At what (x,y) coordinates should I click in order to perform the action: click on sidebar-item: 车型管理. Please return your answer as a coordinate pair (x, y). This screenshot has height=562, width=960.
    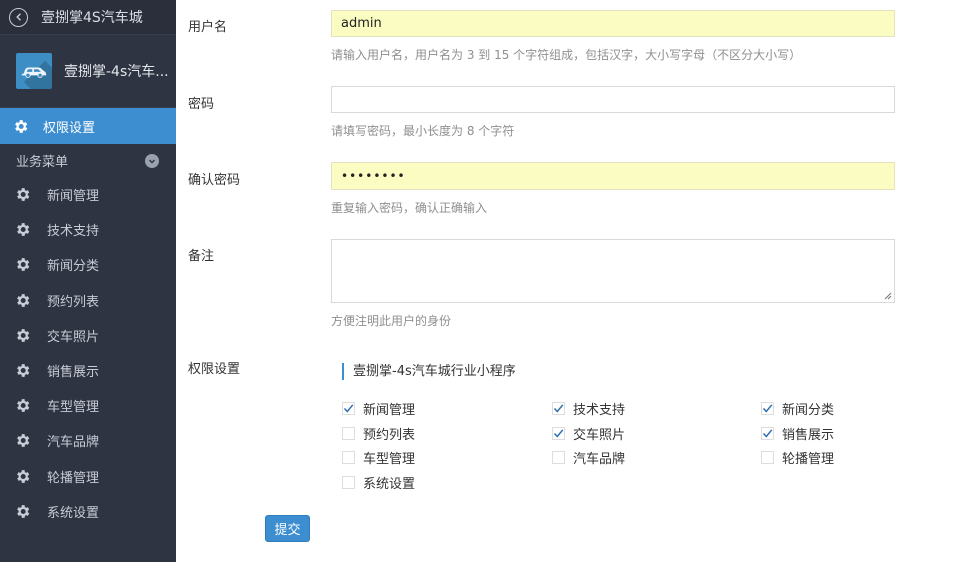
    Looking at the image, I should click on (88, 405).